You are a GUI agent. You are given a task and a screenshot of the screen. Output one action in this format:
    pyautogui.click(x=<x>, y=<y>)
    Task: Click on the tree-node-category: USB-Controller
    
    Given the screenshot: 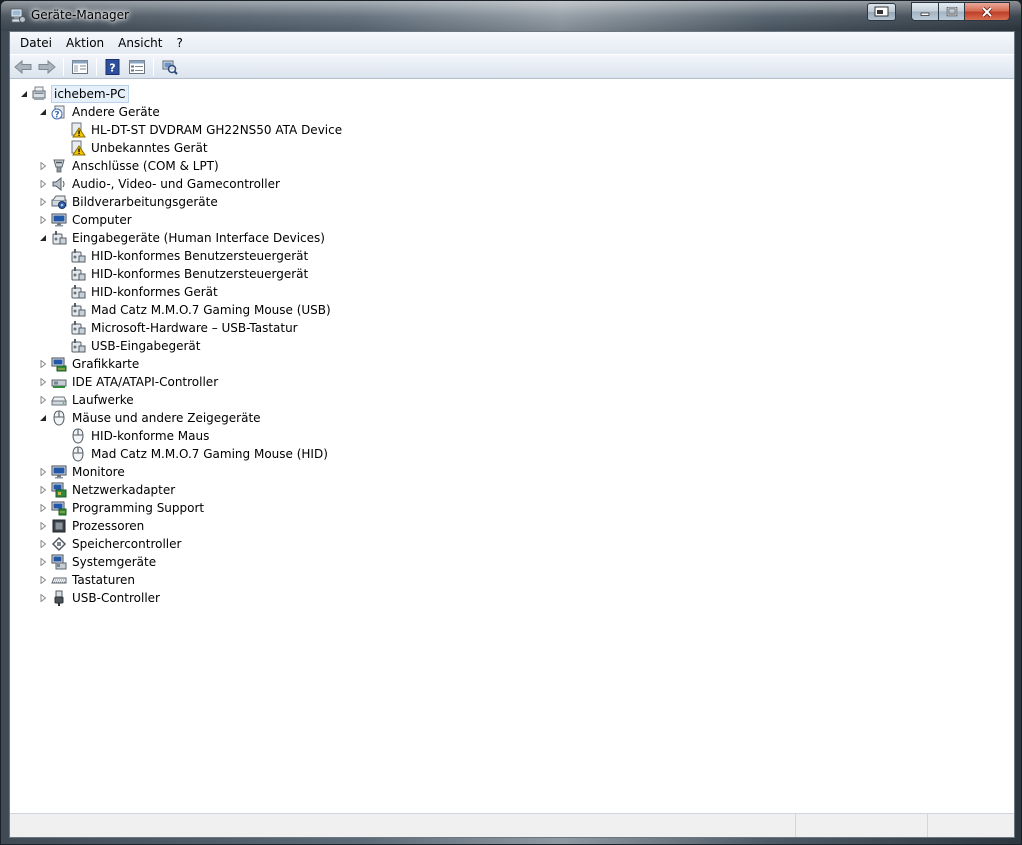 What is the action you would take?
    pyautogui.click(x=512, y=598)
    